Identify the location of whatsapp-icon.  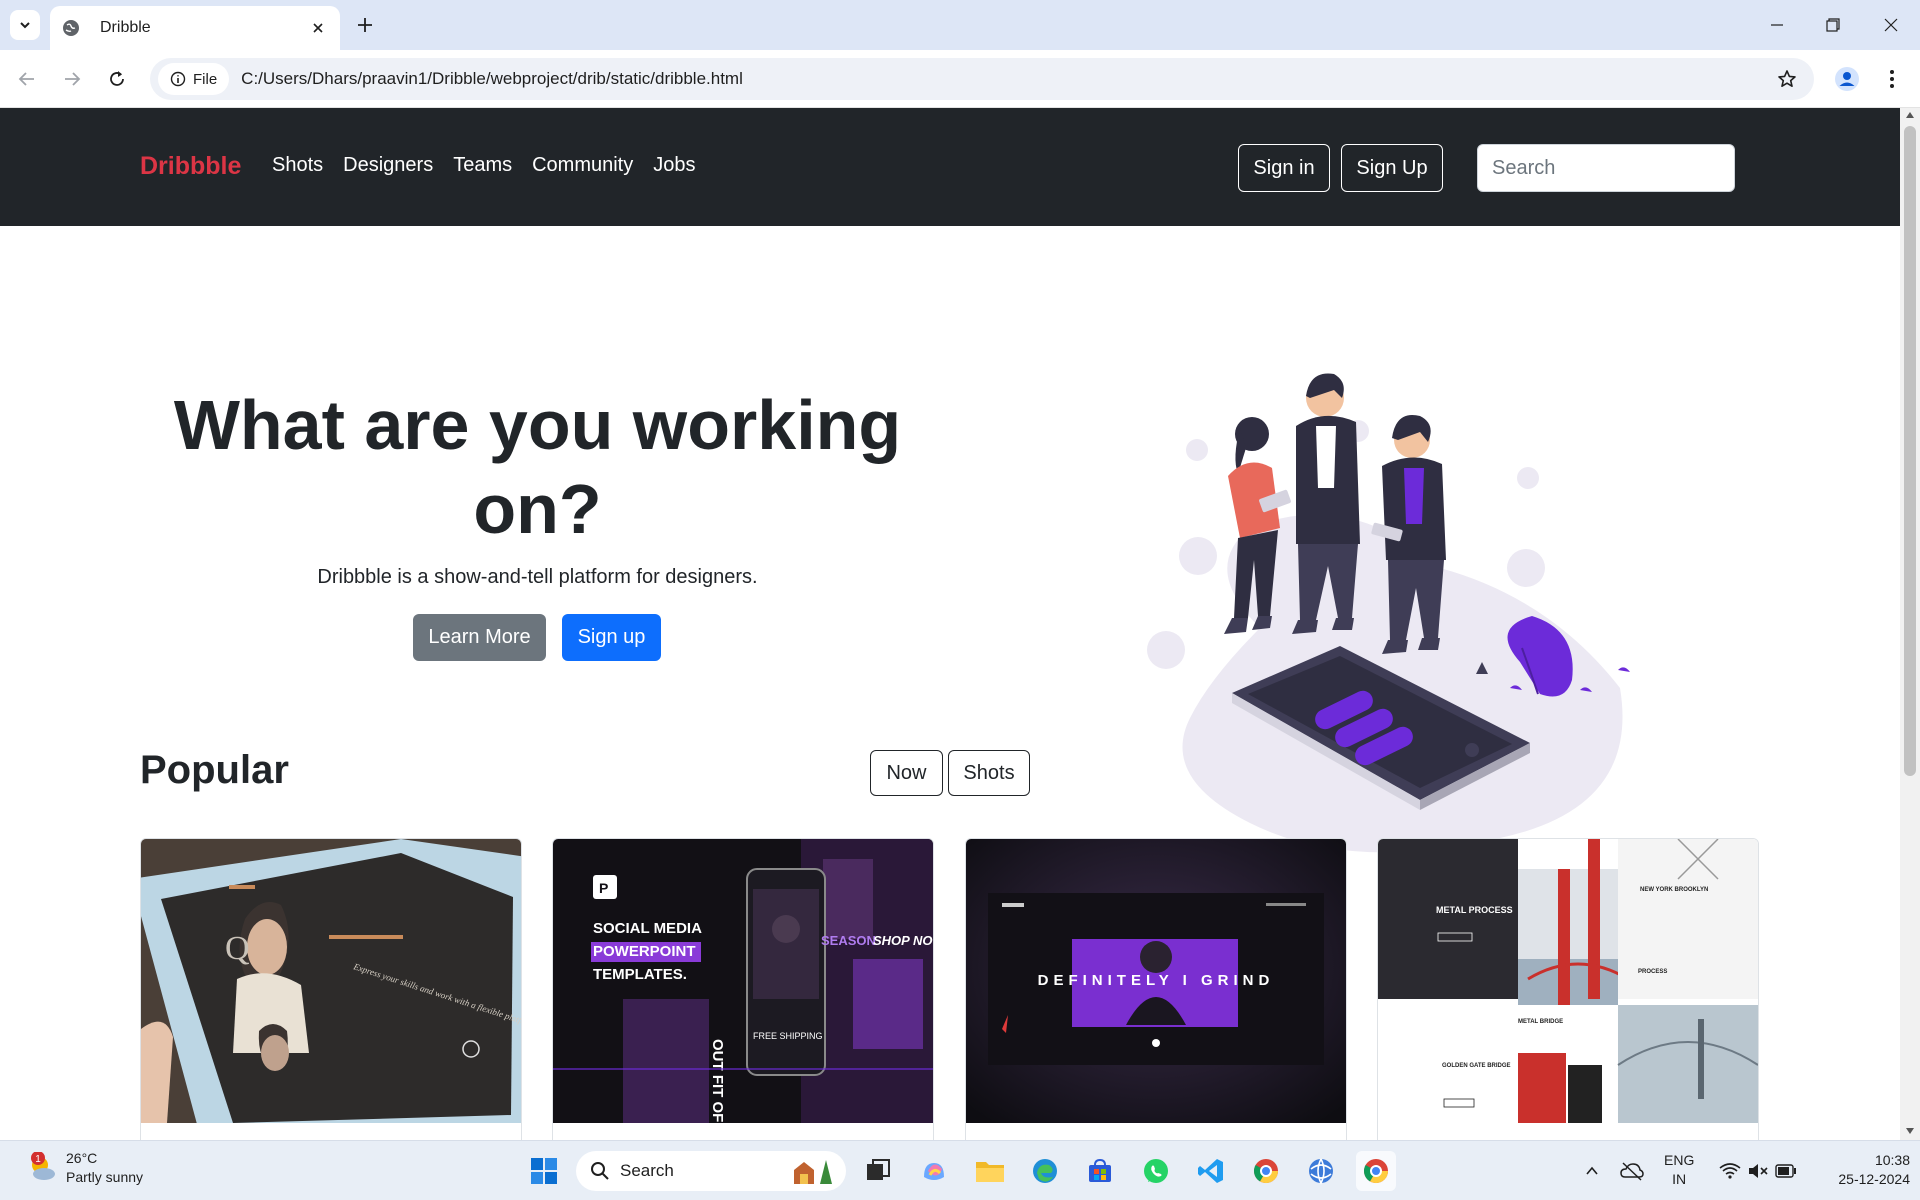
(1156, 1171).